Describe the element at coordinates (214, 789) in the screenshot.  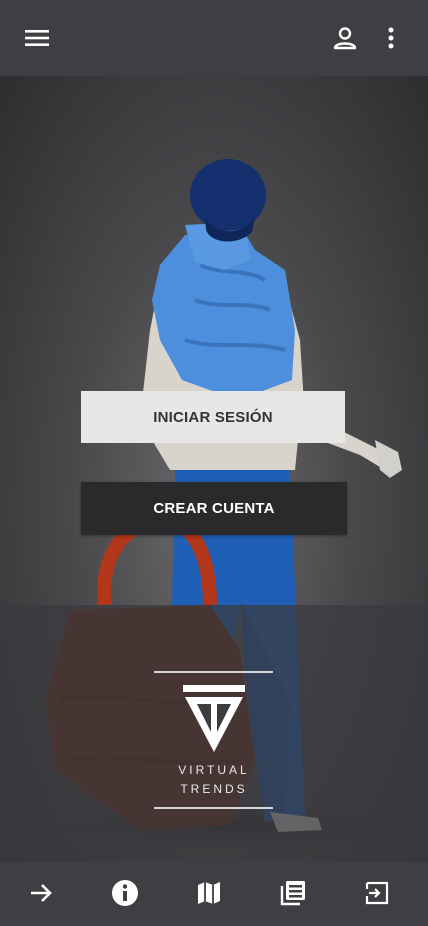
I see `brand-name-line2: TRENDS` at that location.